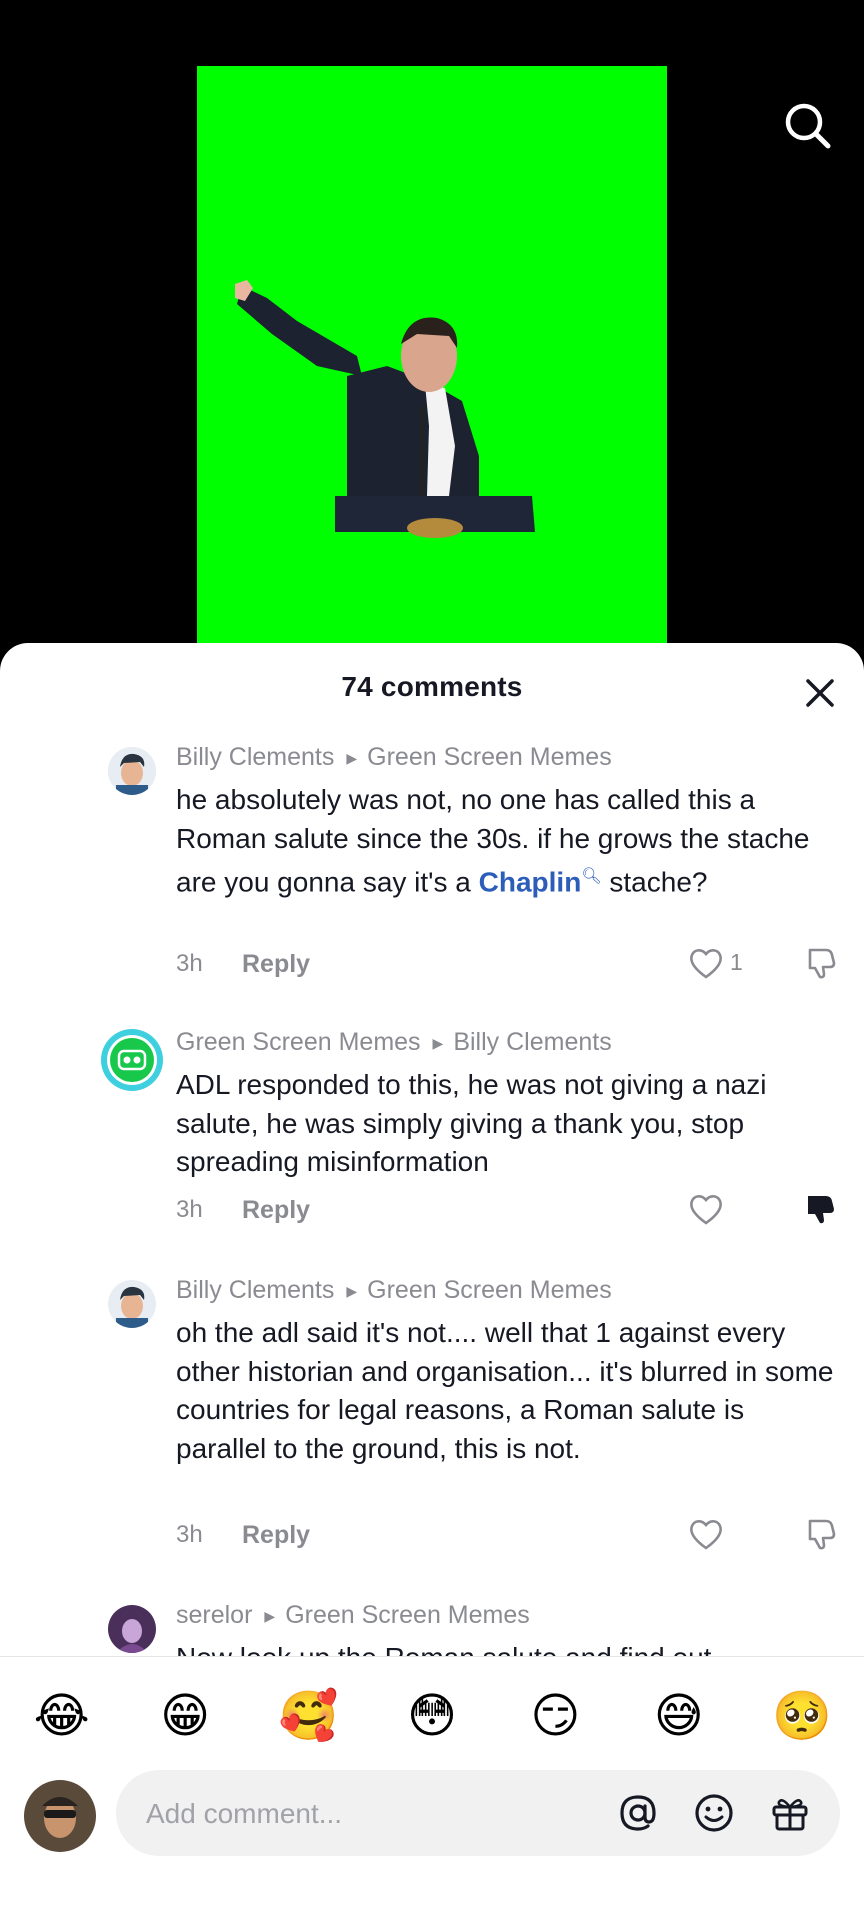 The height and width of the screenshot is (1920, 864). Describe the element at coordinates (309, 1717) in the screenshot. I see `emoji-hearts: 🥰` at that location.